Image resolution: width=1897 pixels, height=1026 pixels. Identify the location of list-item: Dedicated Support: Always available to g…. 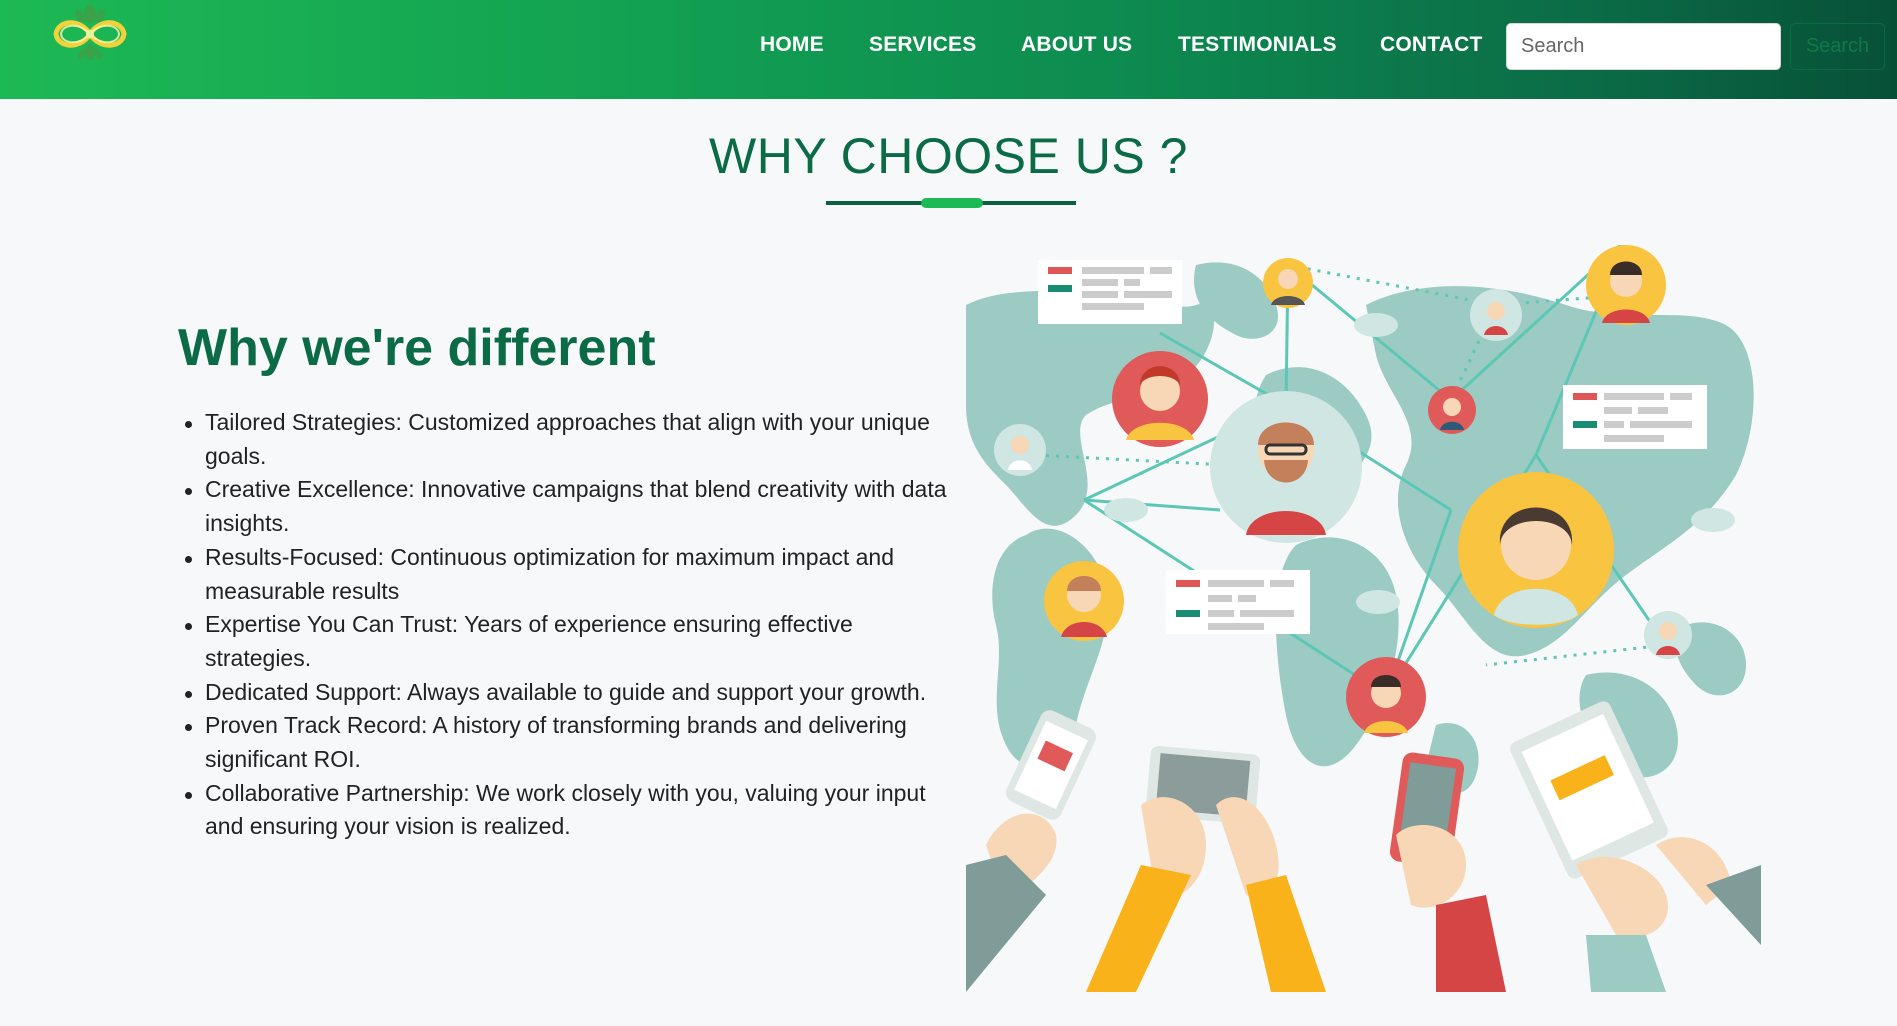
(563, 693).